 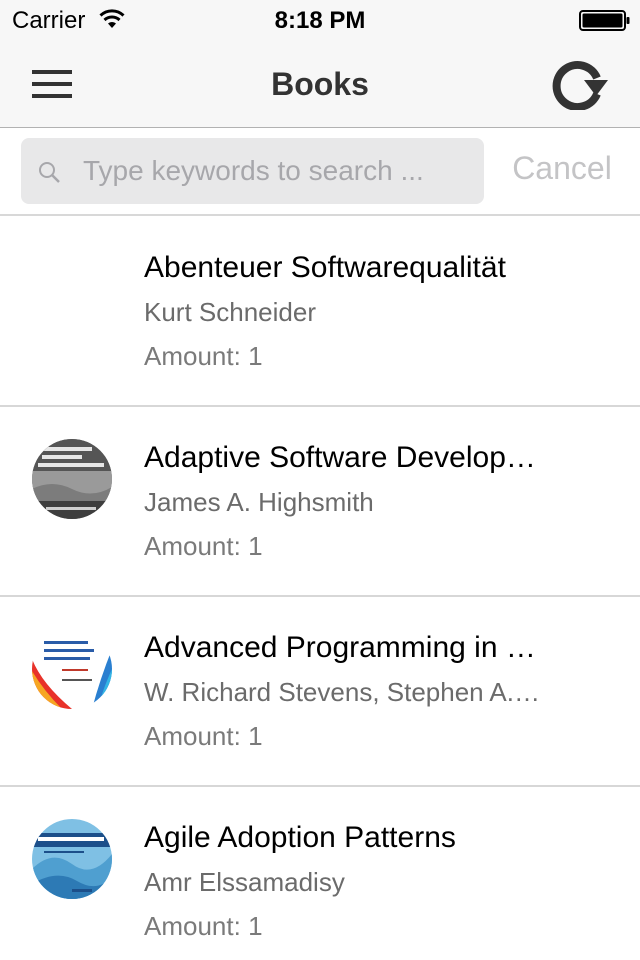 I want to click on battery-icon, so click(x=604, y=20).